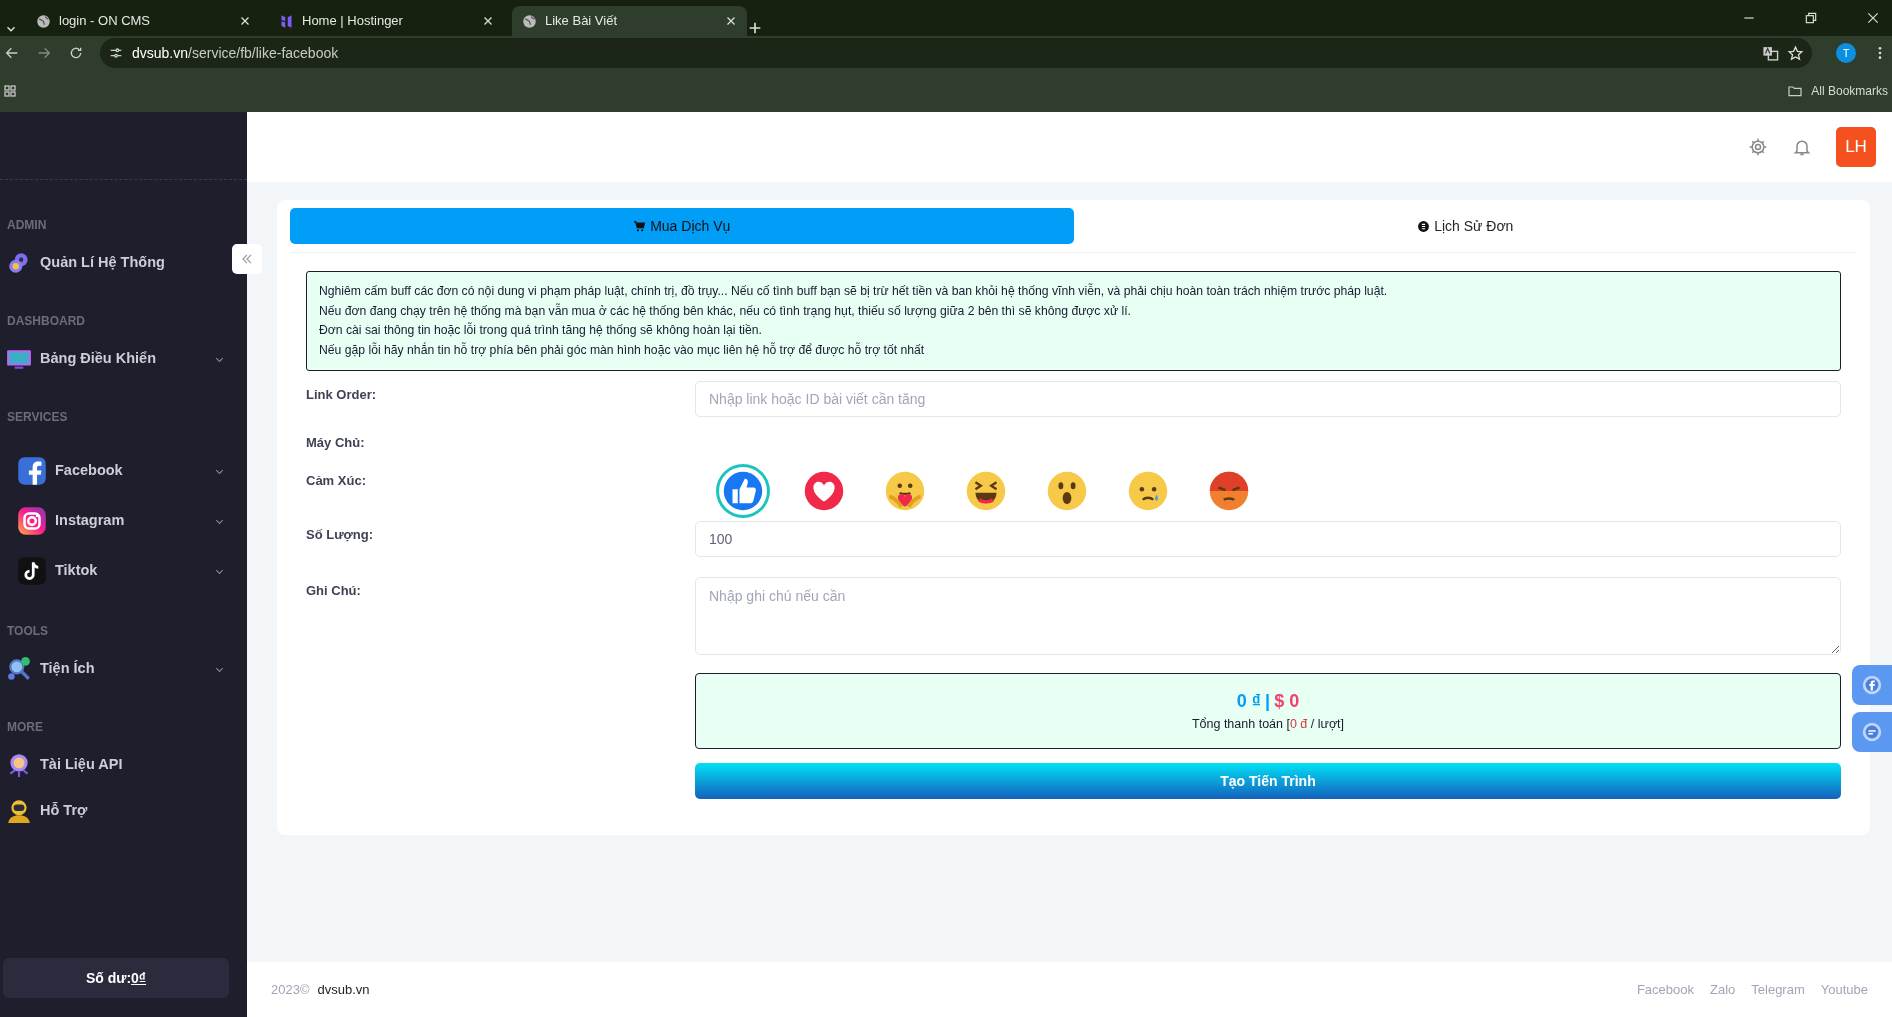 Image resolution: width=1892 pixels, height=1017 pixels. Describe the element at coordinates (1229, 491) in the screenshot. I see `angry-reaction-icon` at that location.